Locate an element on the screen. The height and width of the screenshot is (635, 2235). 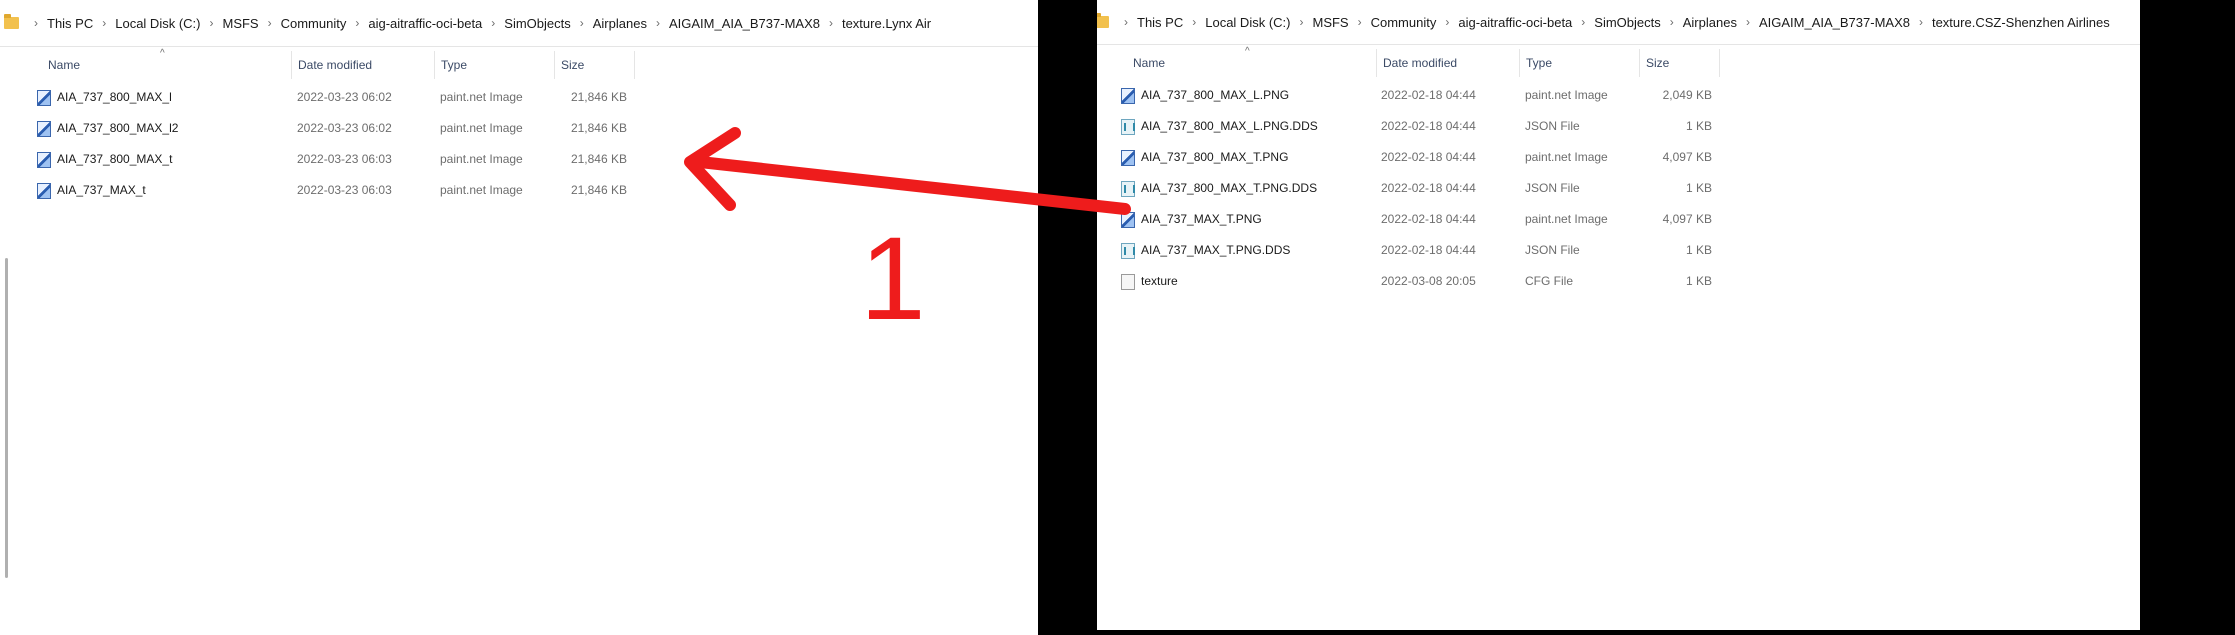
annotation-arrow-shaft is located at coordinates (912, 185).